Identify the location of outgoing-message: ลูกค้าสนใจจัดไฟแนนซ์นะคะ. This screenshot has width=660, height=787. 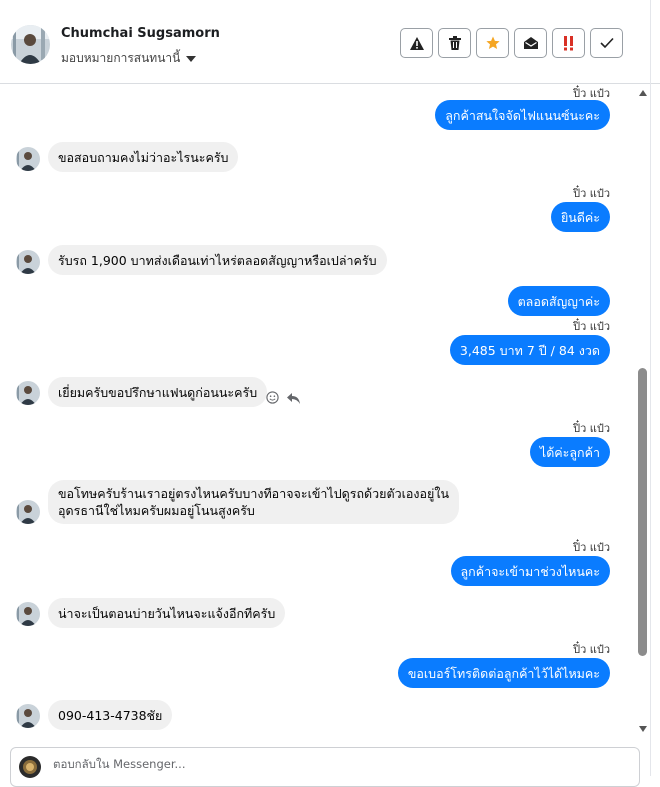
(522, 115).